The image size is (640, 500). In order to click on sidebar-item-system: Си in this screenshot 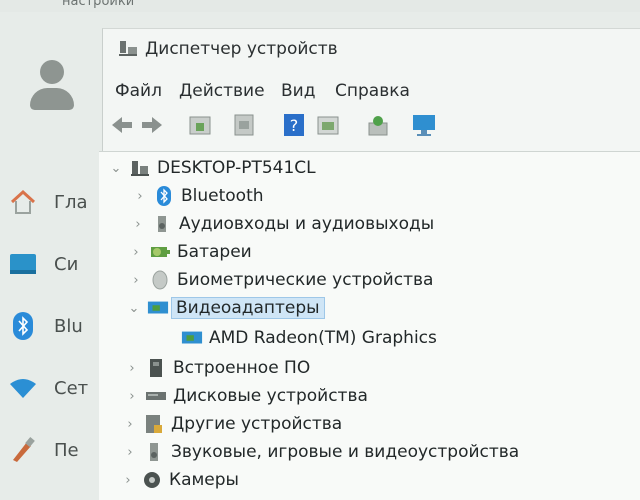, I will do `click(56, 264)`.